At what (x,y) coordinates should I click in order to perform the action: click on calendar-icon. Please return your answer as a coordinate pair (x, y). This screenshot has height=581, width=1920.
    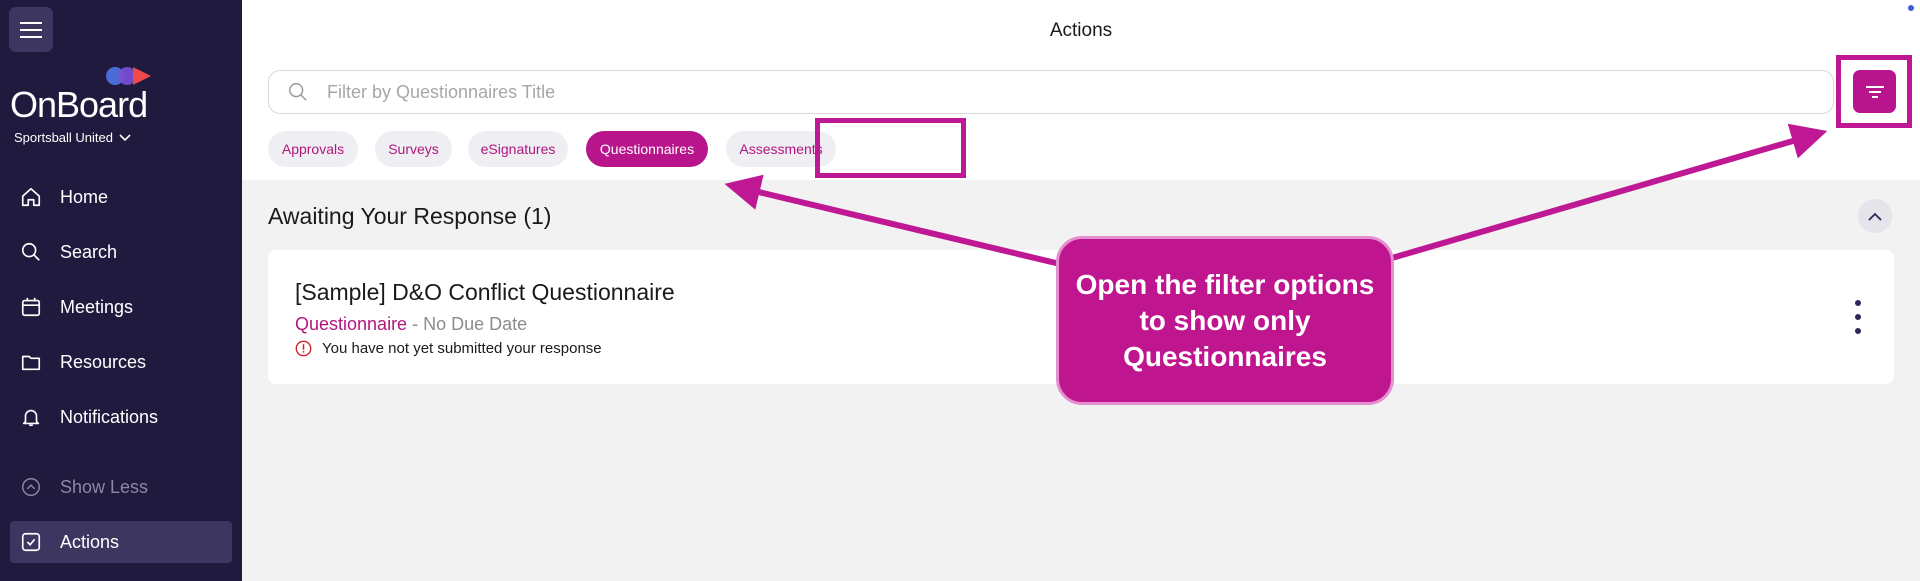
    Looking at the image, I should click on (31, 307).